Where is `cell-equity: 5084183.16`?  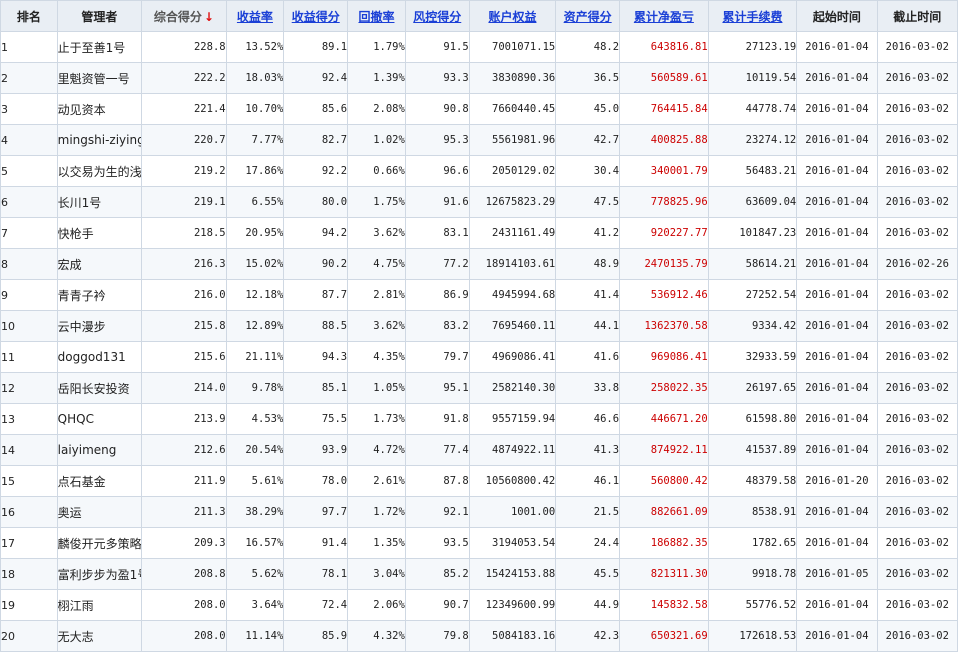
cell-equity: 5084183.16 is located at coordinates (512, 636).